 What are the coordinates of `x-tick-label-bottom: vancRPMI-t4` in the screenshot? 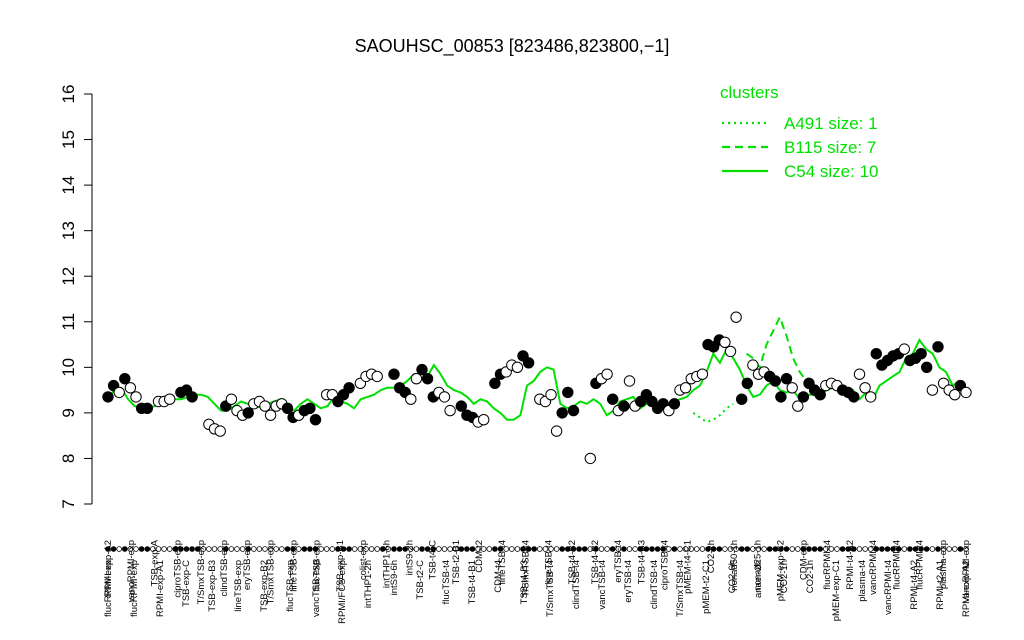 It's located at (888, 587).